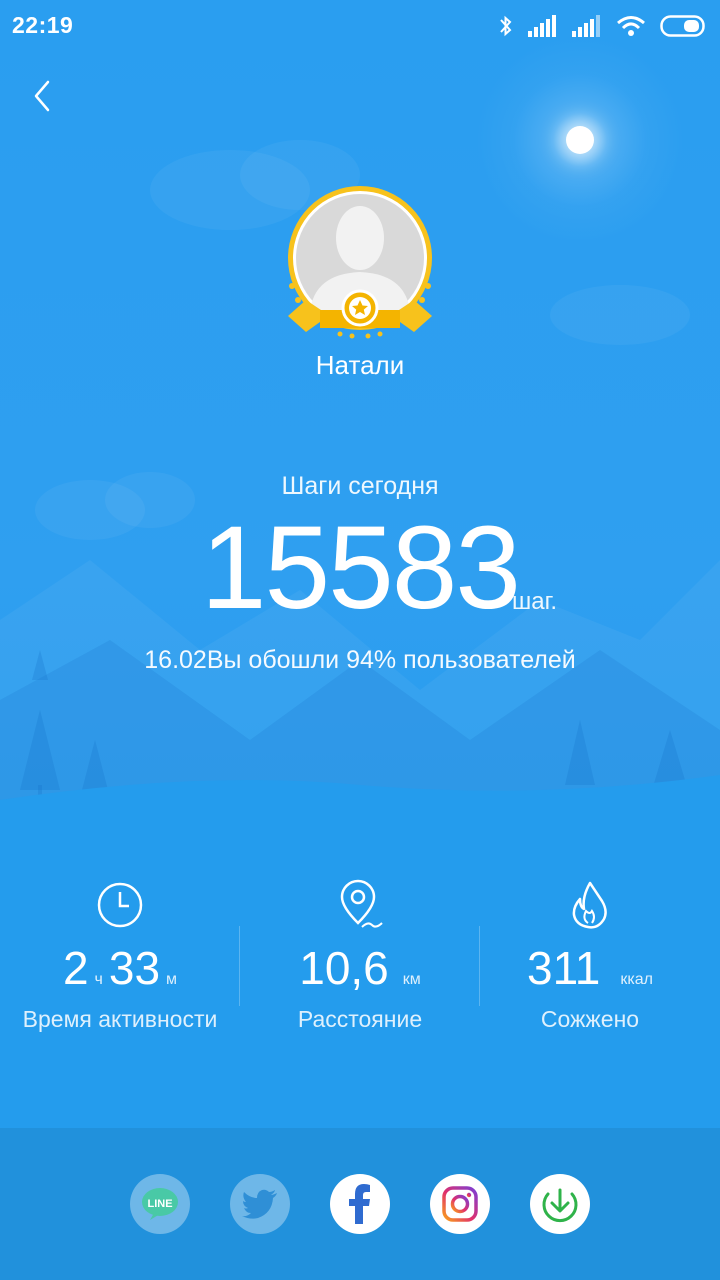 This screenshot has width=720, height=1280. I want to click on active-minutes-unit: м, so click(172, 979).